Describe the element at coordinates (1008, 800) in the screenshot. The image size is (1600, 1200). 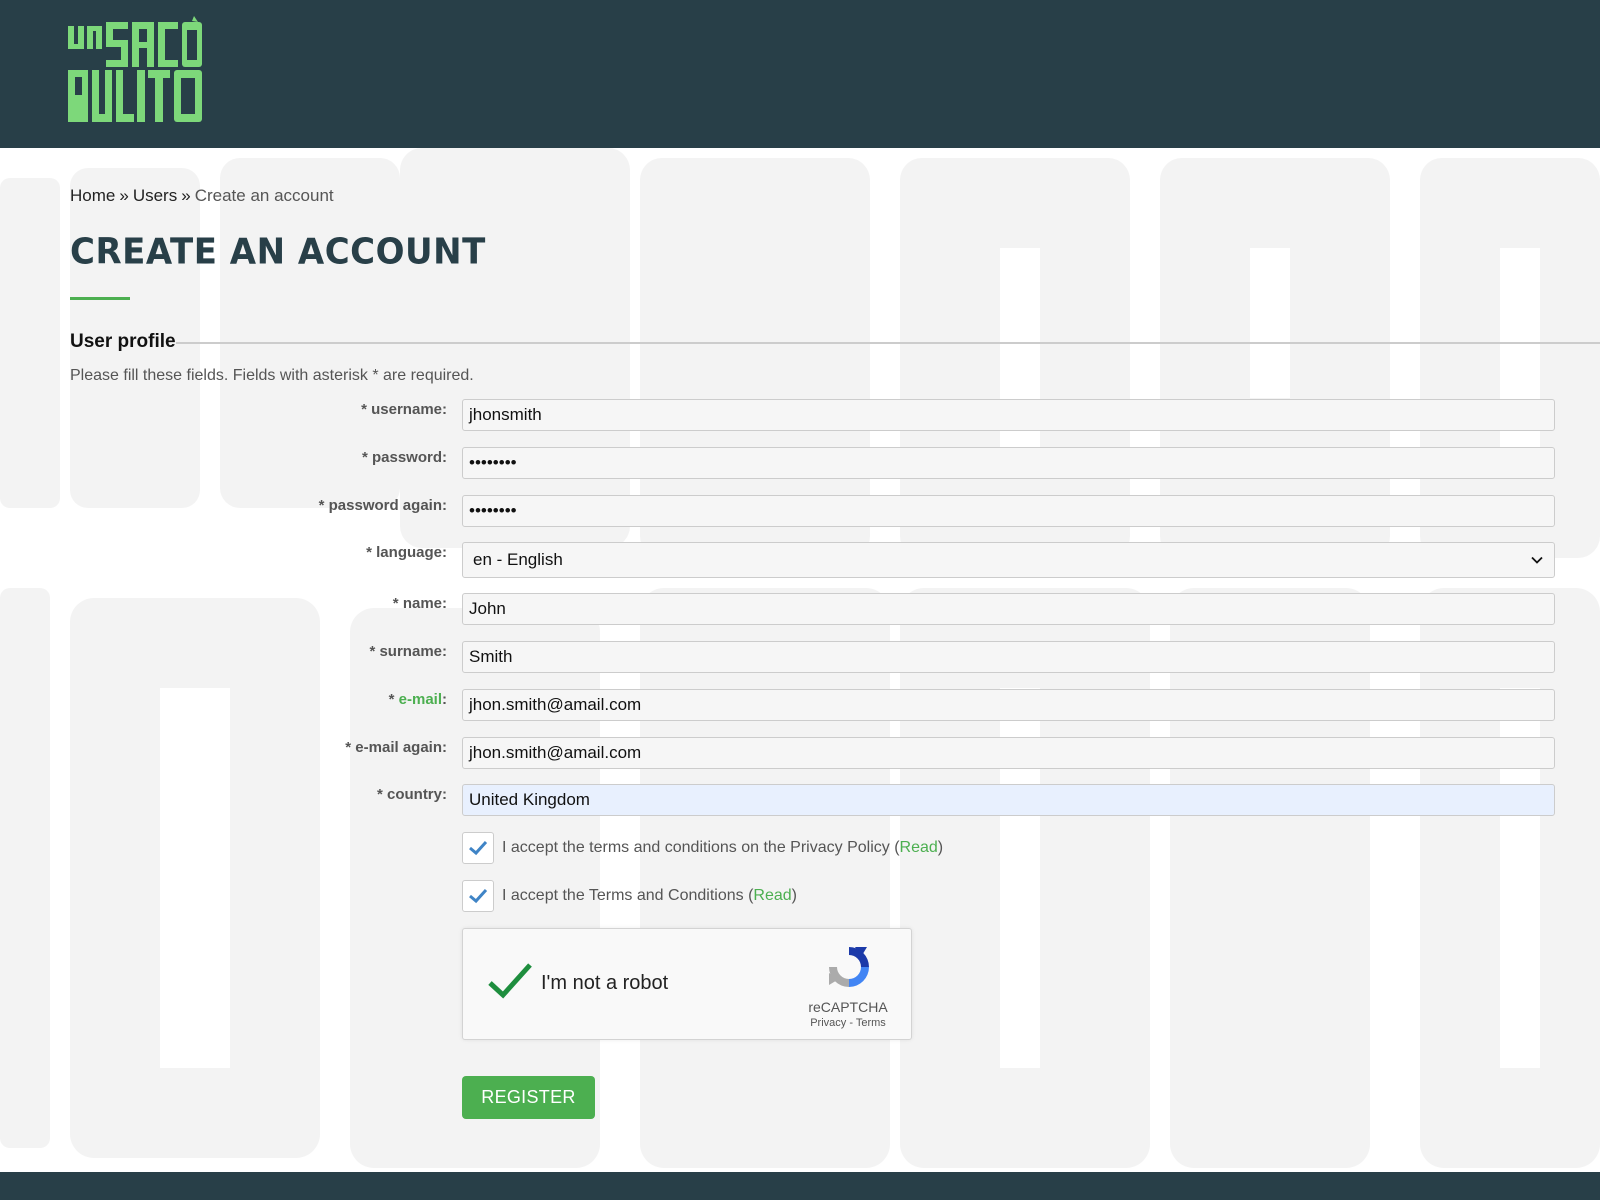
I see `country-input: United Kingdom` at that location.